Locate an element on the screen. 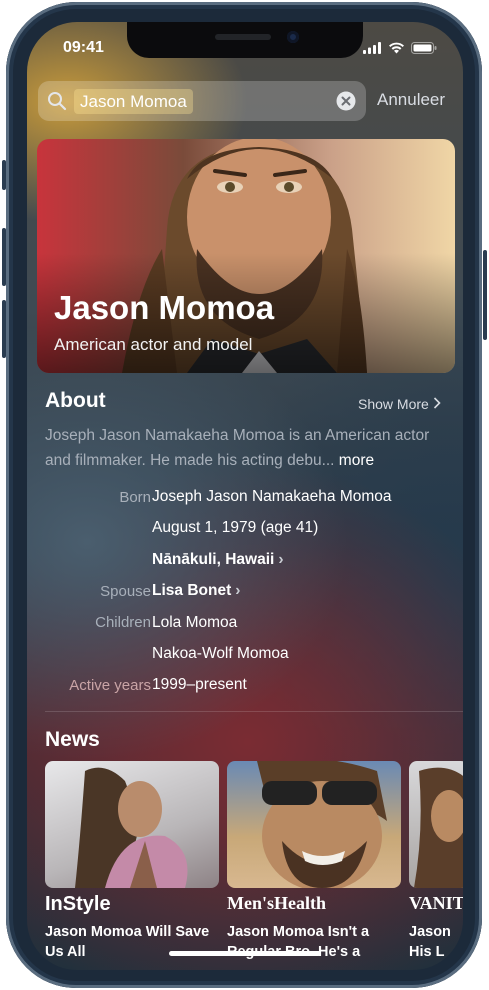 The height and width of the screenshot is (990, 489). notch is located at coordinates (245, 40).